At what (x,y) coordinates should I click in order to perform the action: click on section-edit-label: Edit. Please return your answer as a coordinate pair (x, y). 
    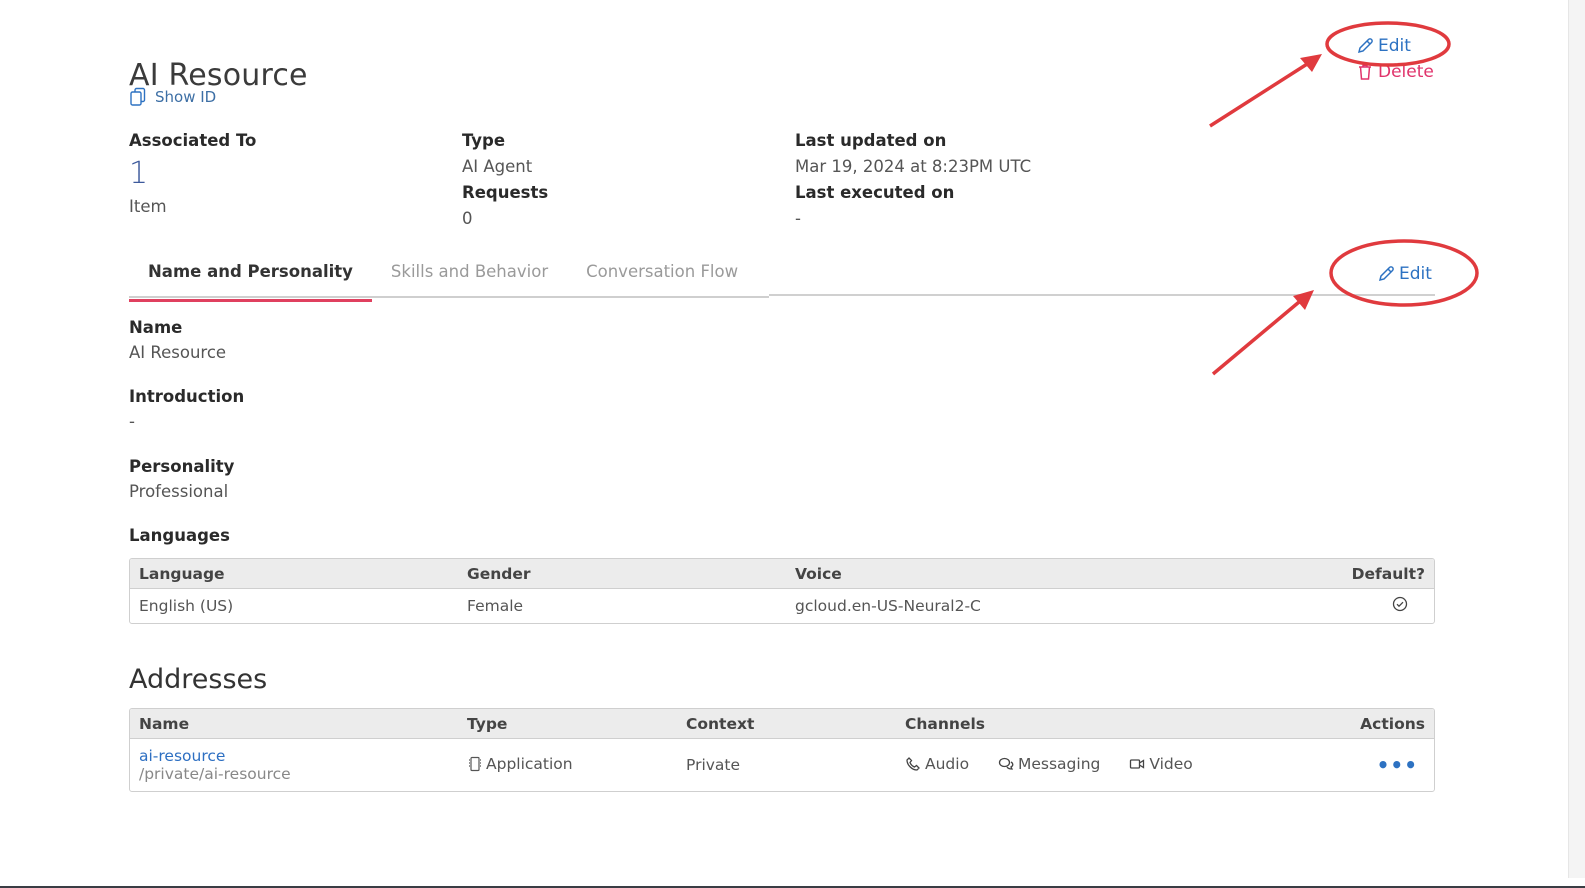
    Looking at the image, I should click on (1415, 274).